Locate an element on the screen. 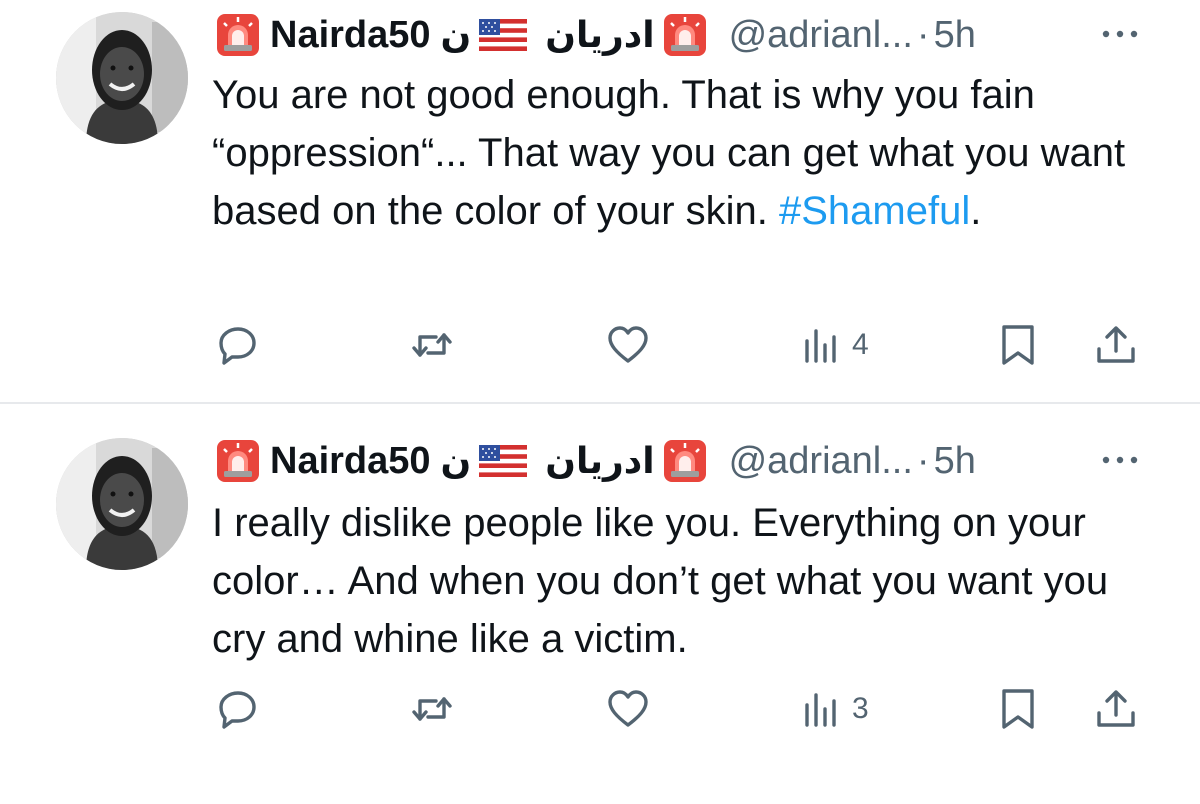  views-count: 4 is located at coordinates (860, 344).